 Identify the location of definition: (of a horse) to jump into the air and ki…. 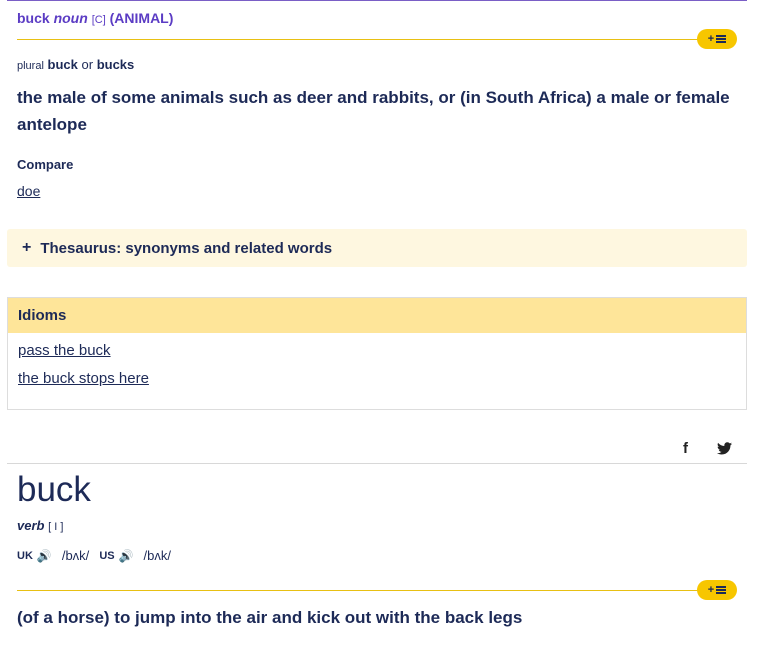
(270, 617).